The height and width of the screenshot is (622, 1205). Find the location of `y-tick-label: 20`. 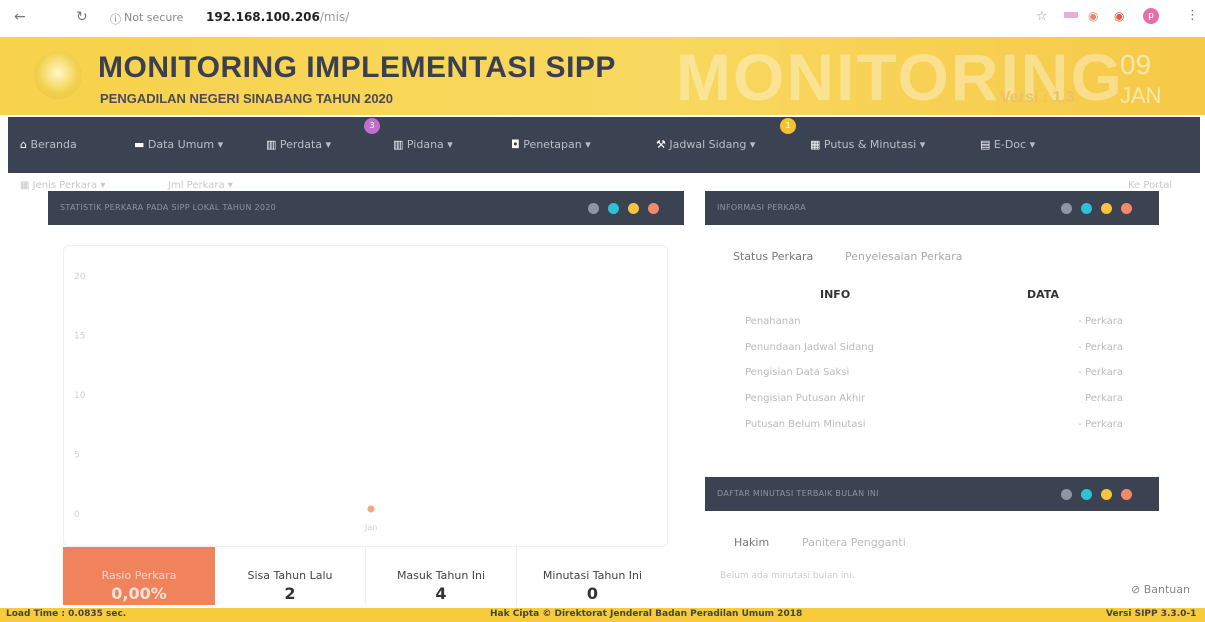

y-tick-label: 20 is located at coordinates (80, 277).